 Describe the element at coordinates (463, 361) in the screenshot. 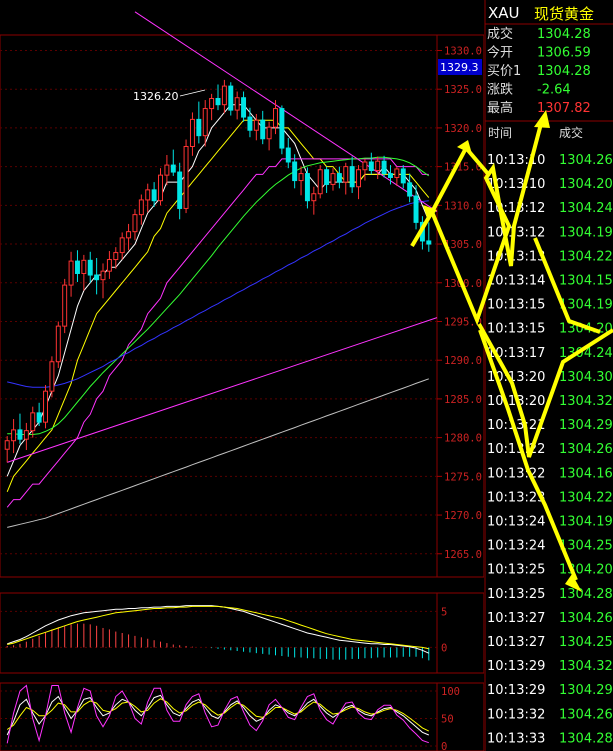

I see `price-tick-label: 1290.0` at that location.